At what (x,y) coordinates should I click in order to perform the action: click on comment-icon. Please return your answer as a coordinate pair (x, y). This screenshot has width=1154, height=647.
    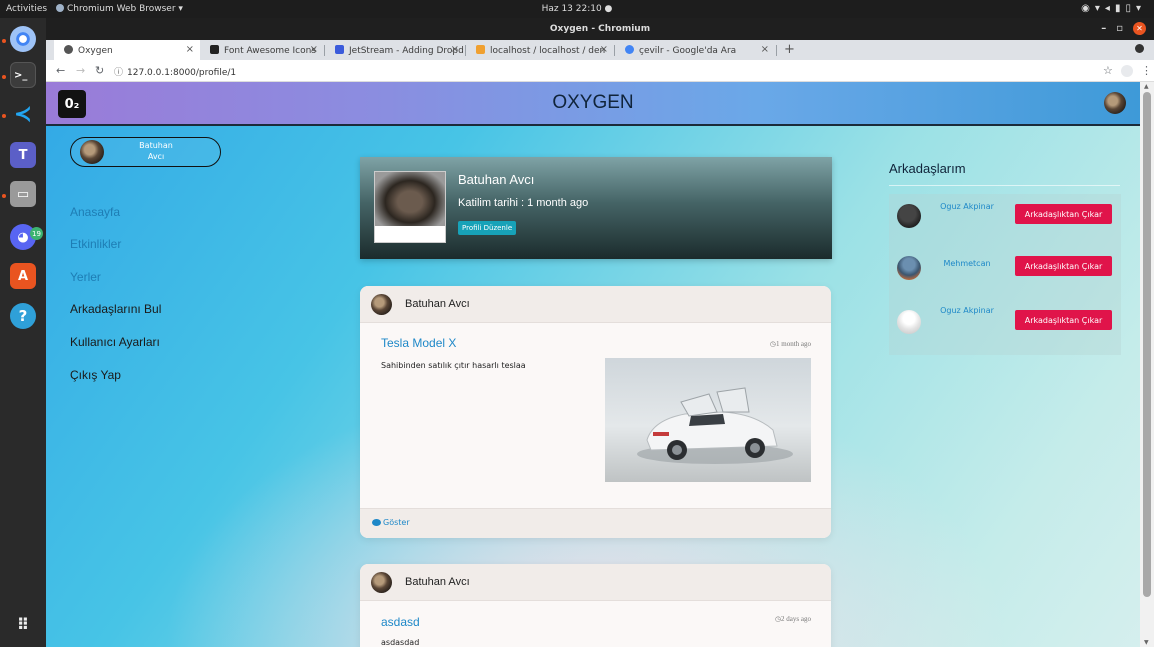
    Looking at the image, I should click on (376, 522).